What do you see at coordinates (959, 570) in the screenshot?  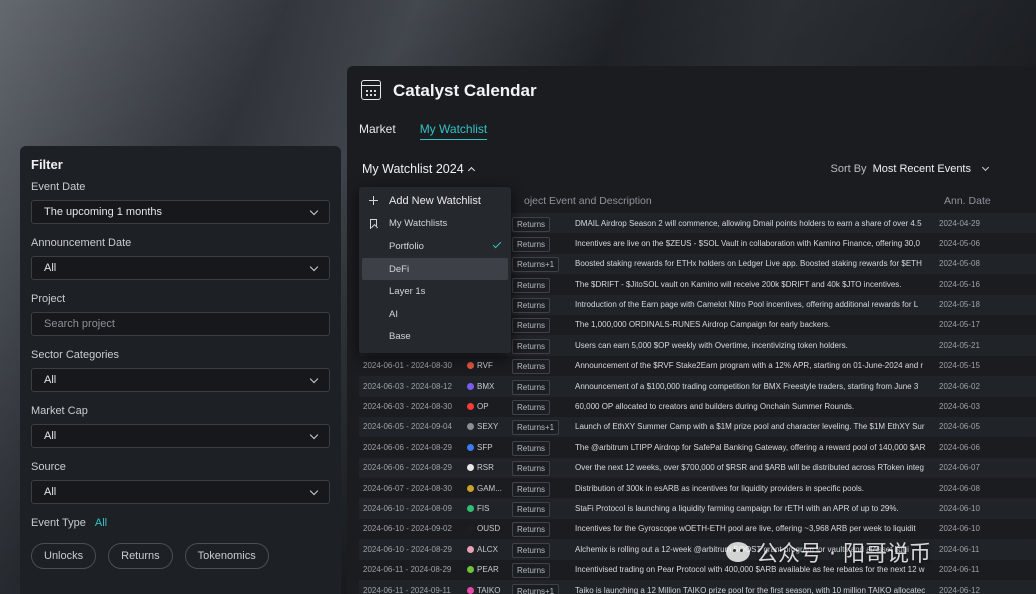 I see `announcement-date: 2024-06-11` at bounding box center [959, 570].